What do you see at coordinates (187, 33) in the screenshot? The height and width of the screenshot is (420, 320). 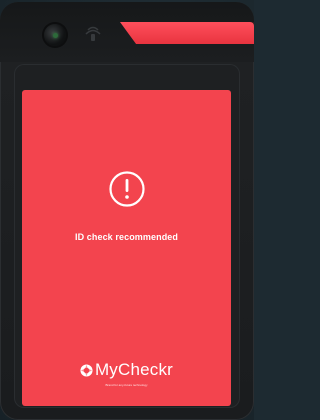 I see `status-led-bar` at bounding box center [187, 33].